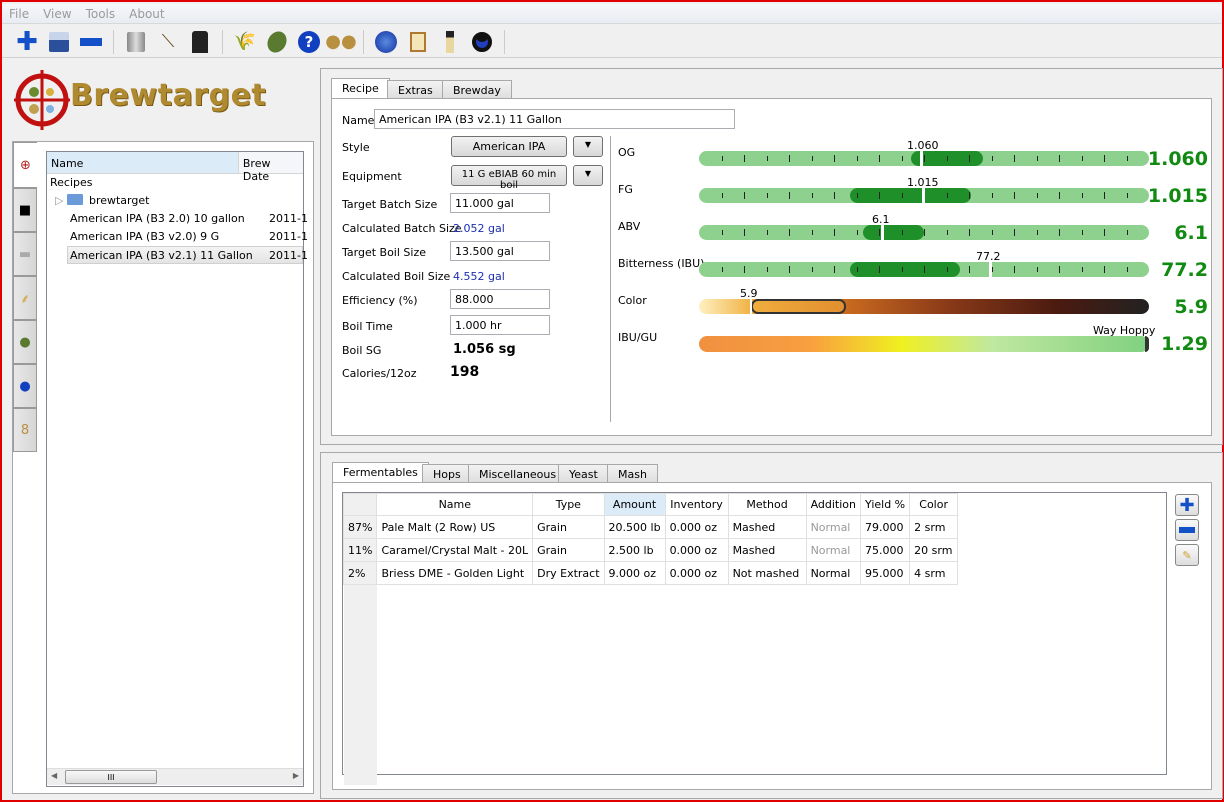  Describe the element at coordinates (415, 90) in the screenshot. I see `tab-extras: Extras` at that location.